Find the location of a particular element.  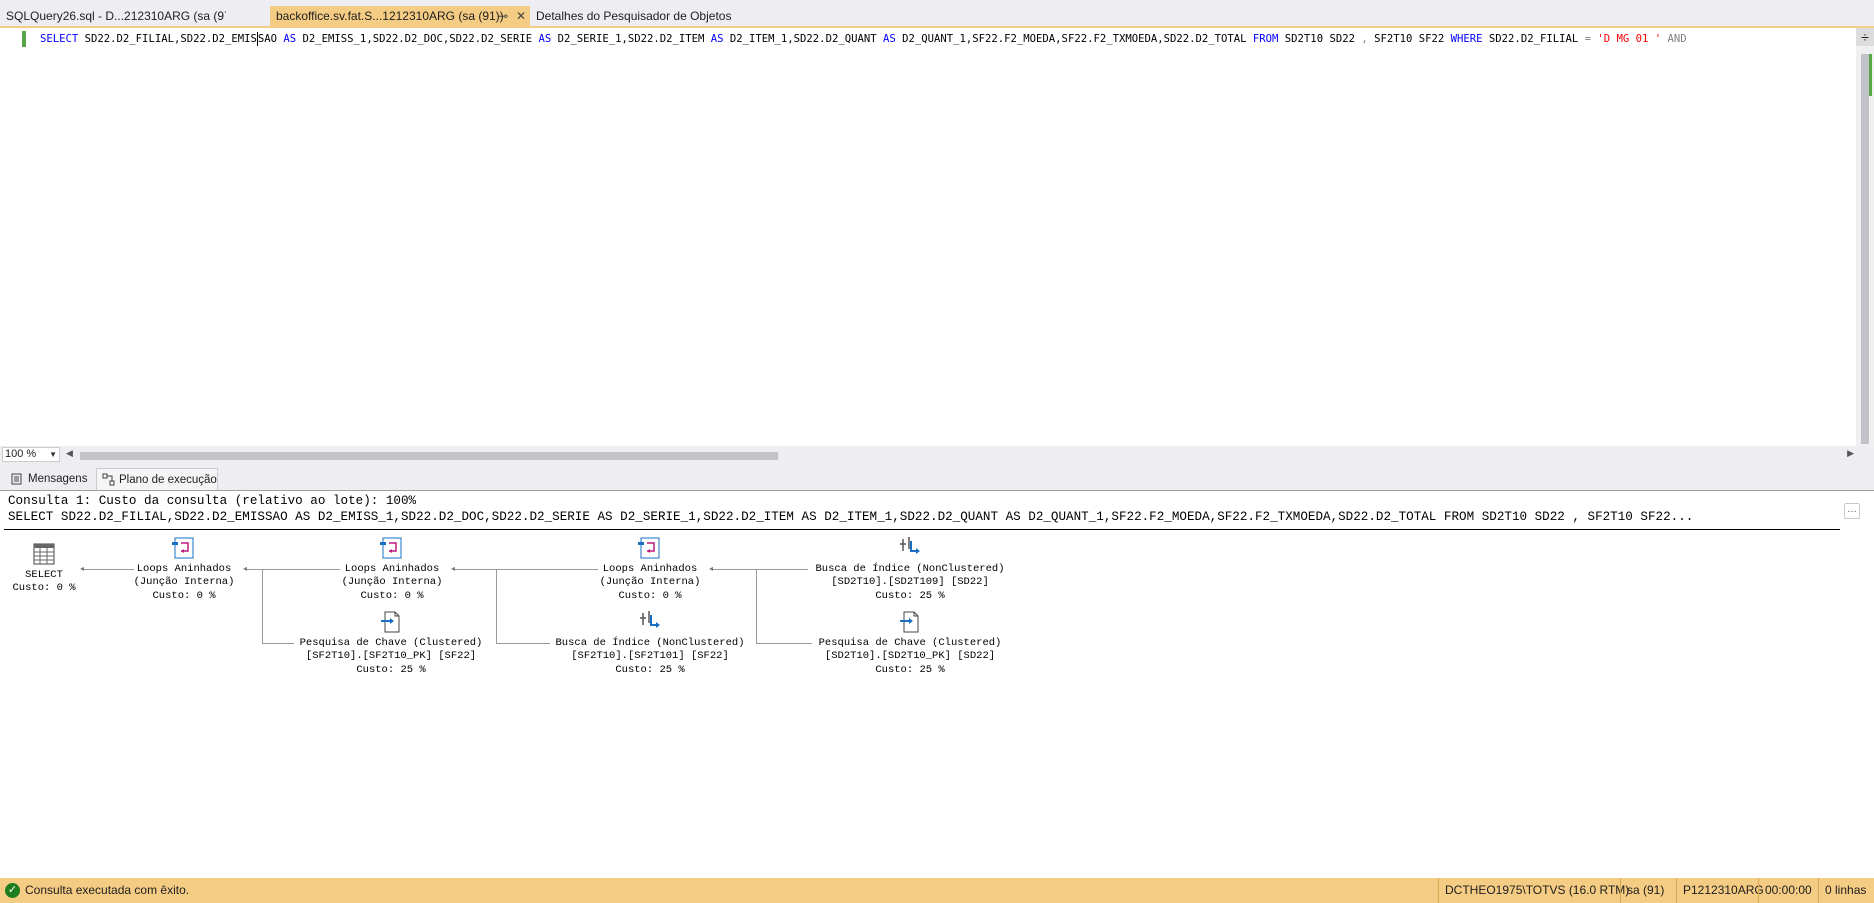

tab-label: Mensagens is located at coordinates (58, 479).